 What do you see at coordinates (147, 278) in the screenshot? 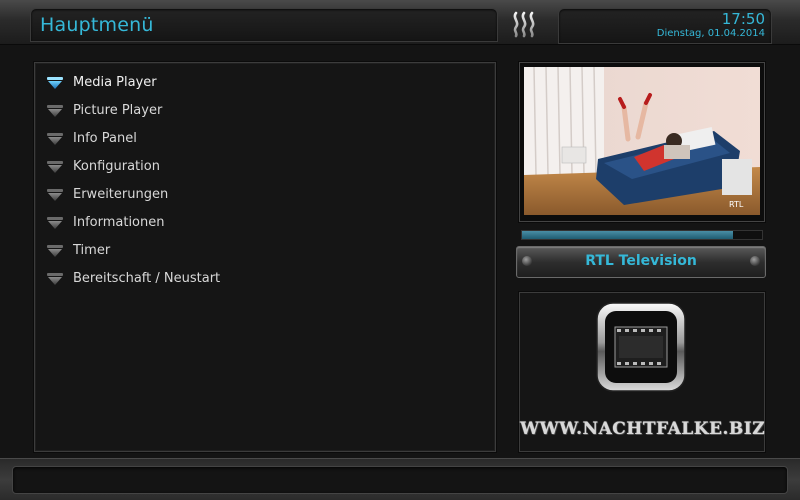
I see `menu-item-label: Bereitschaft / Neustart` at bounding box center [147, 278].